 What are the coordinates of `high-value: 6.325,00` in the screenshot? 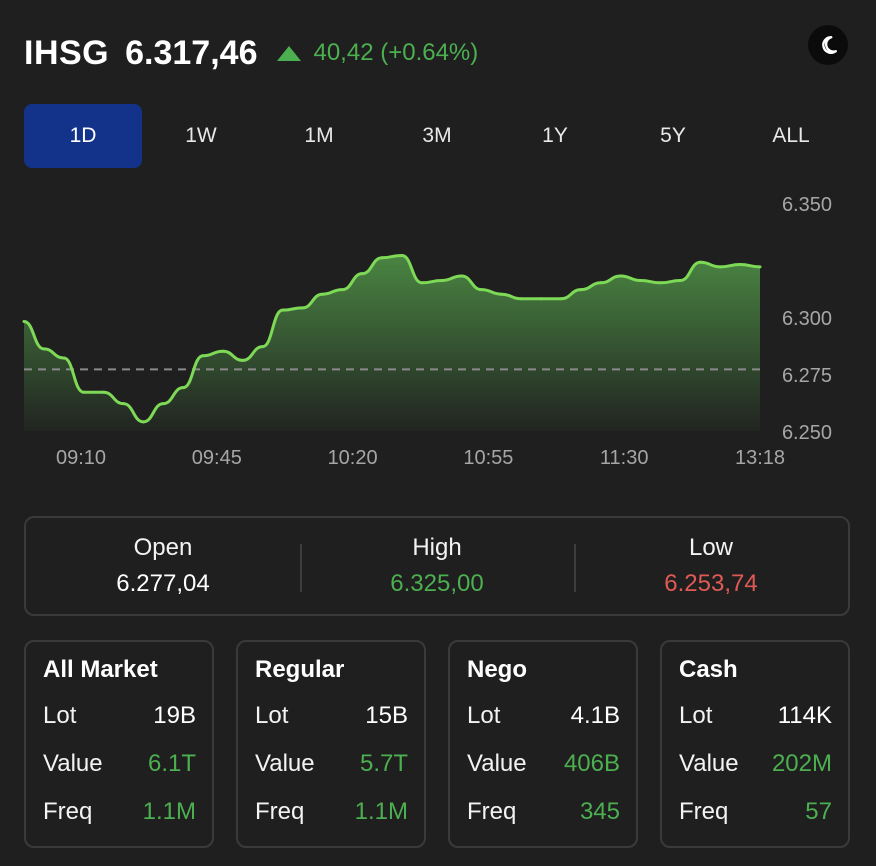 It's located at (437, 583).